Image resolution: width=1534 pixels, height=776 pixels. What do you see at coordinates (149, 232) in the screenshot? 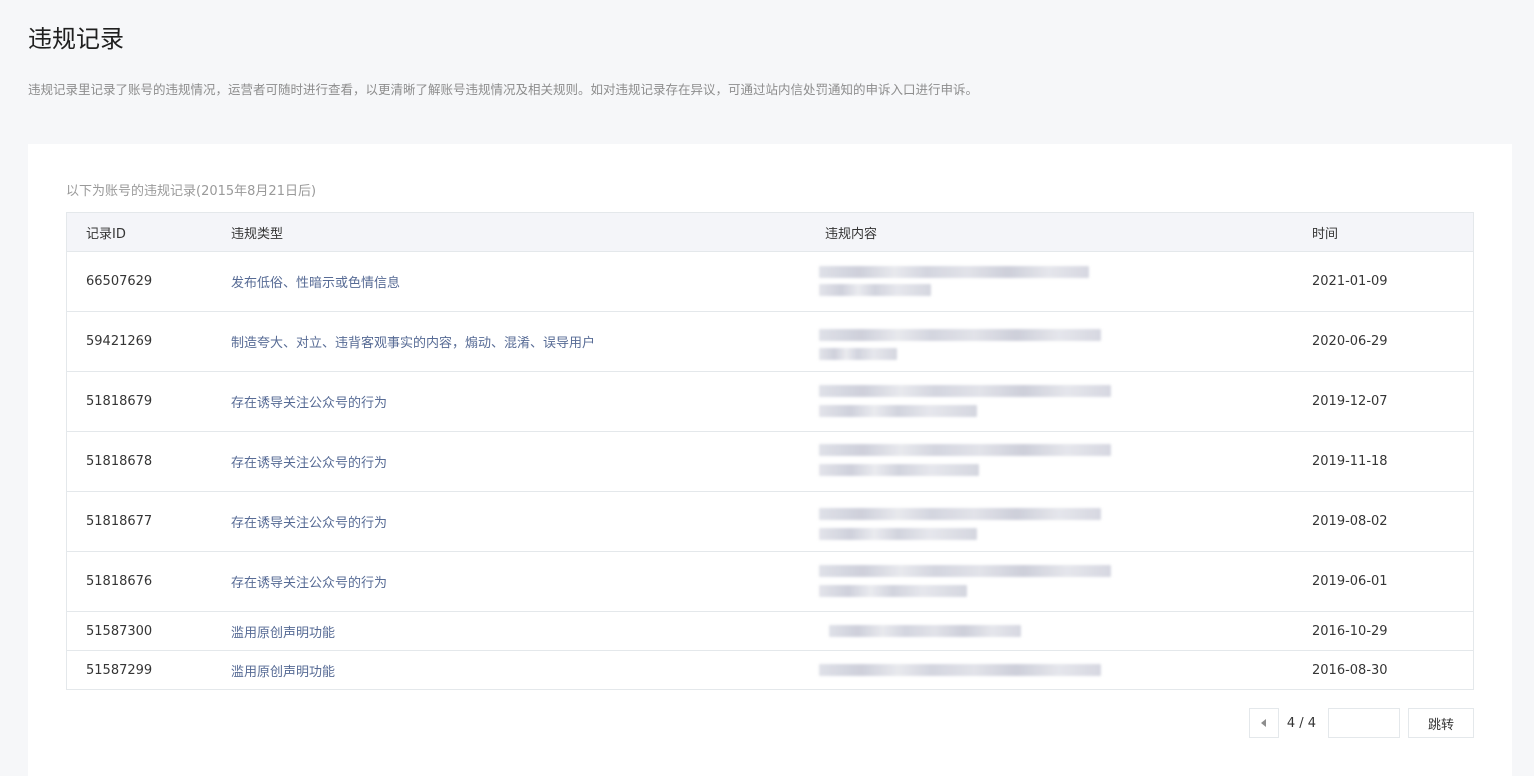
I see `header-record-id: 记录ID` at bounding box center [149, 232].